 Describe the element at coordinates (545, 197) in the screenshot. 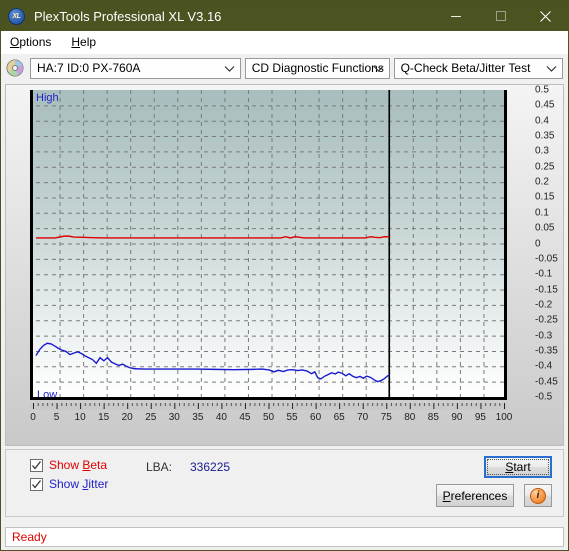

I see `y-tick-label: 0.15` at that location.